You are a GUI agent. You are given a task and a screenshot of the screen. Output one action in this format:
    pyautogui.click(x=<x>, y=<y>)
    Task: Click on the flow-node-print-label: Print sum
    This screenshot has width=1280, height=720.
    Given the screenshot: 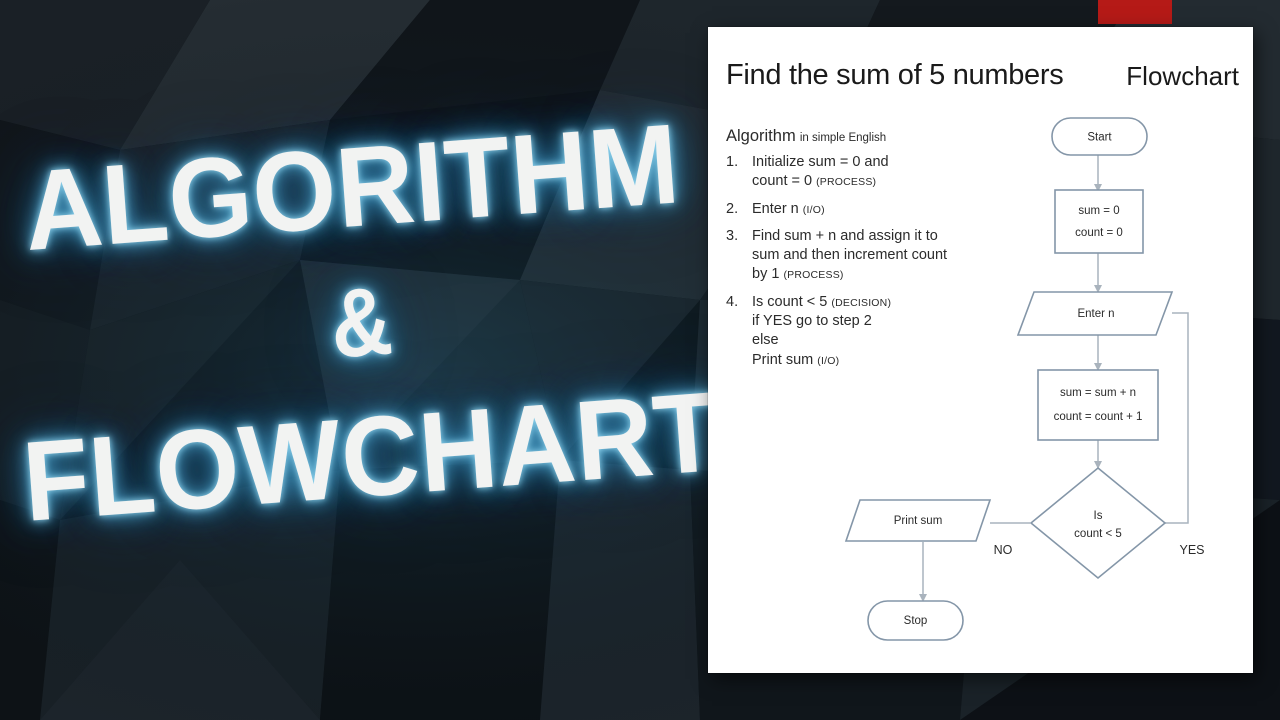 What is the action you would take?
    pyautogui.click(x=918, y=521)
    